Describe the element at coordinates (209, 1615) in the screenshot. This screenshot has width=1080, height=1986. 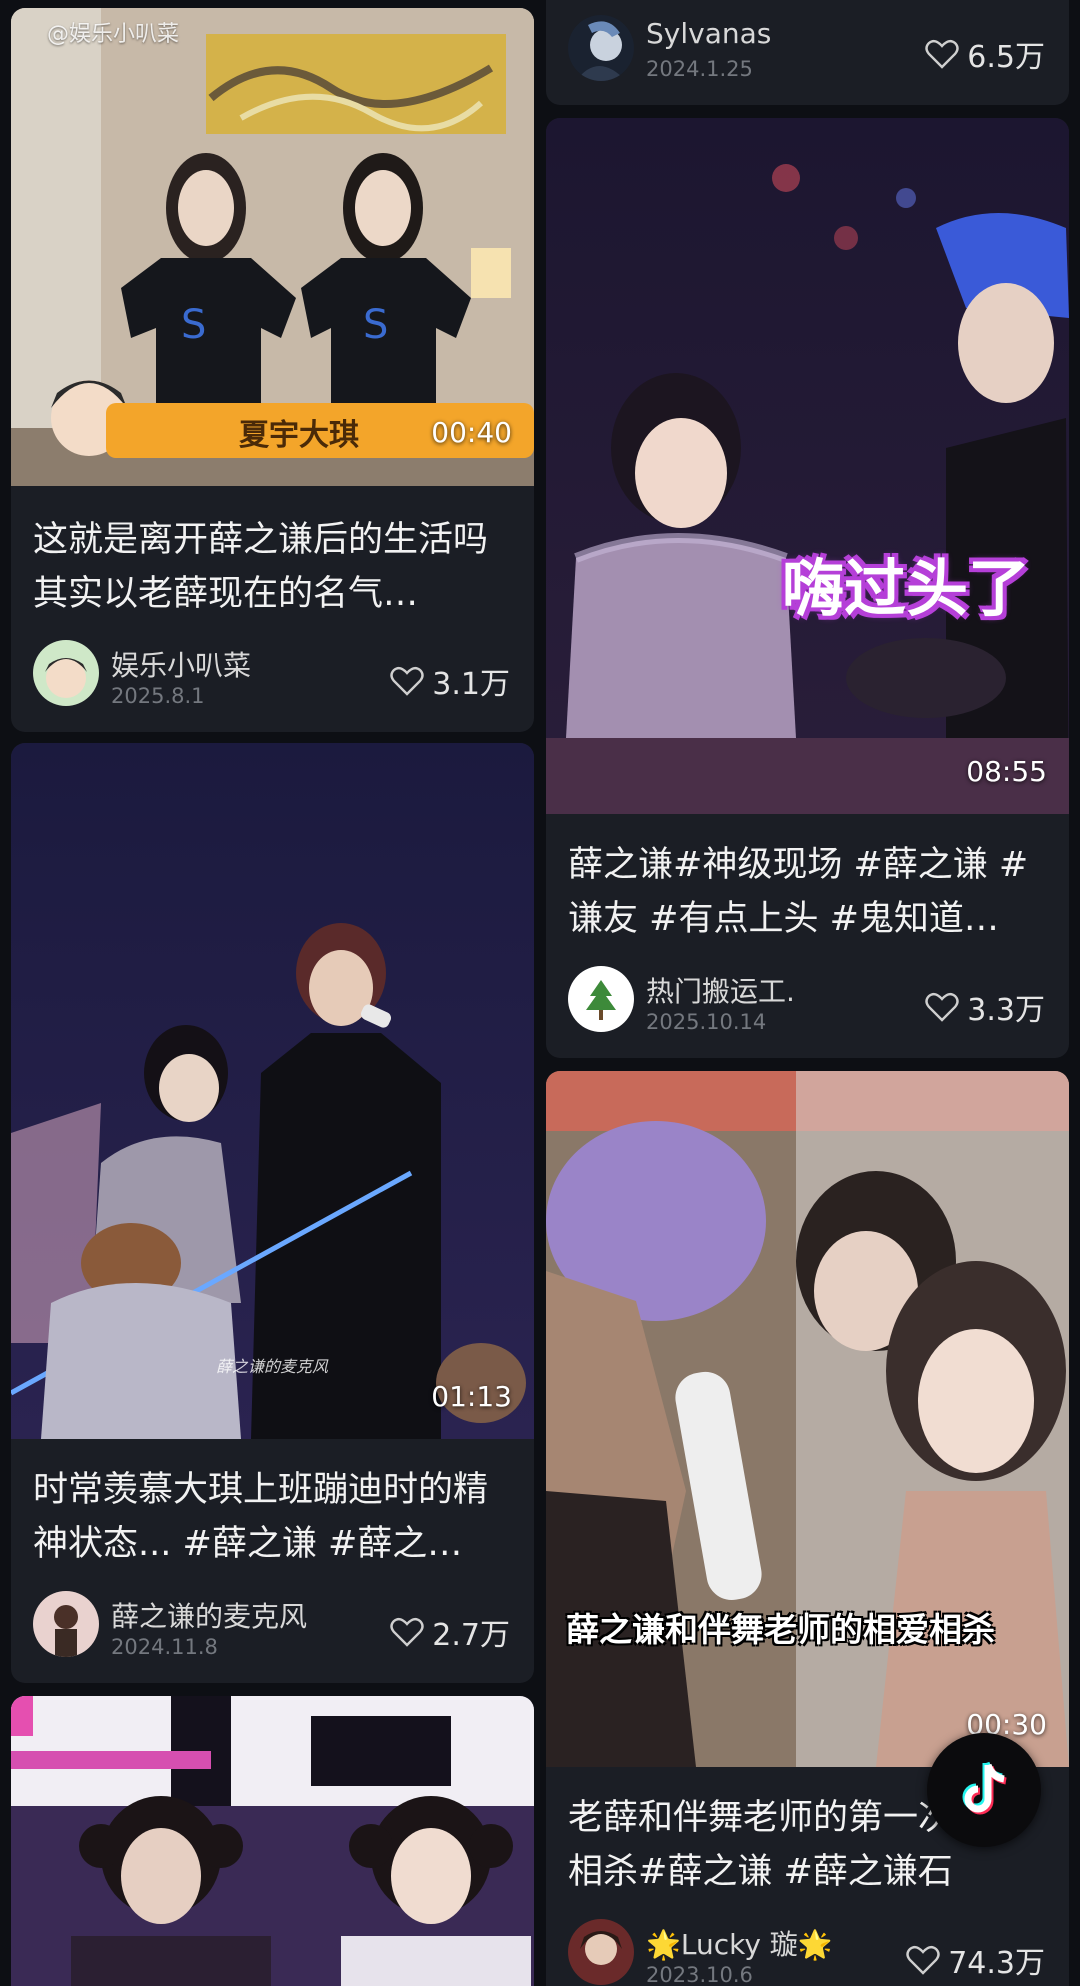
I see `author-name: 薛之谦的麦克风` at that location.